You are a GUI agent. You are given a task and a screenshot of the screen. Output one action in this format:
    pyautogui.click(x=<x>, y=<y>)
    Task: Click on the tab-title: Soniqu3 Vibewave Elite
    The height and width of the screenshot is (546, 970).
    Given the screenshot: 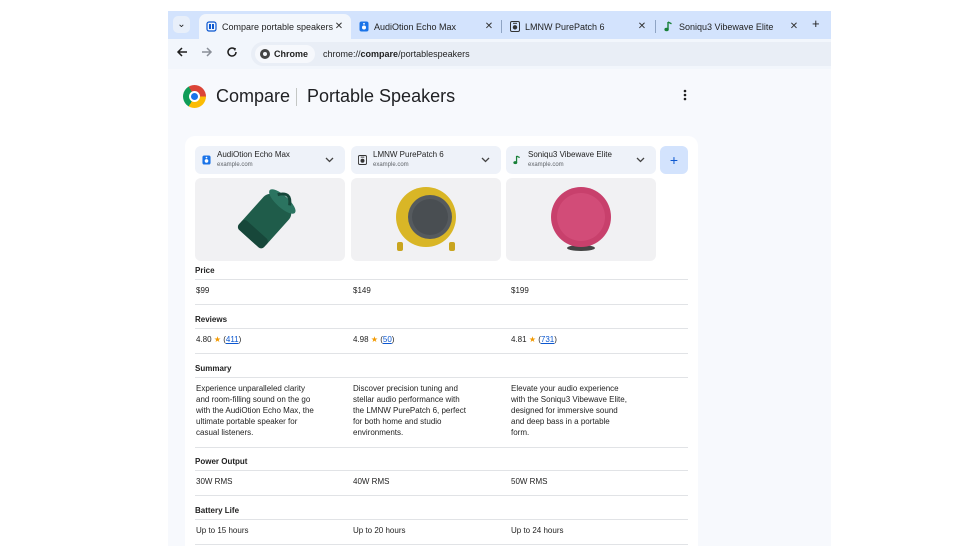 What is the action you would take?
    pyautogui.click(x=726, y=26)
    